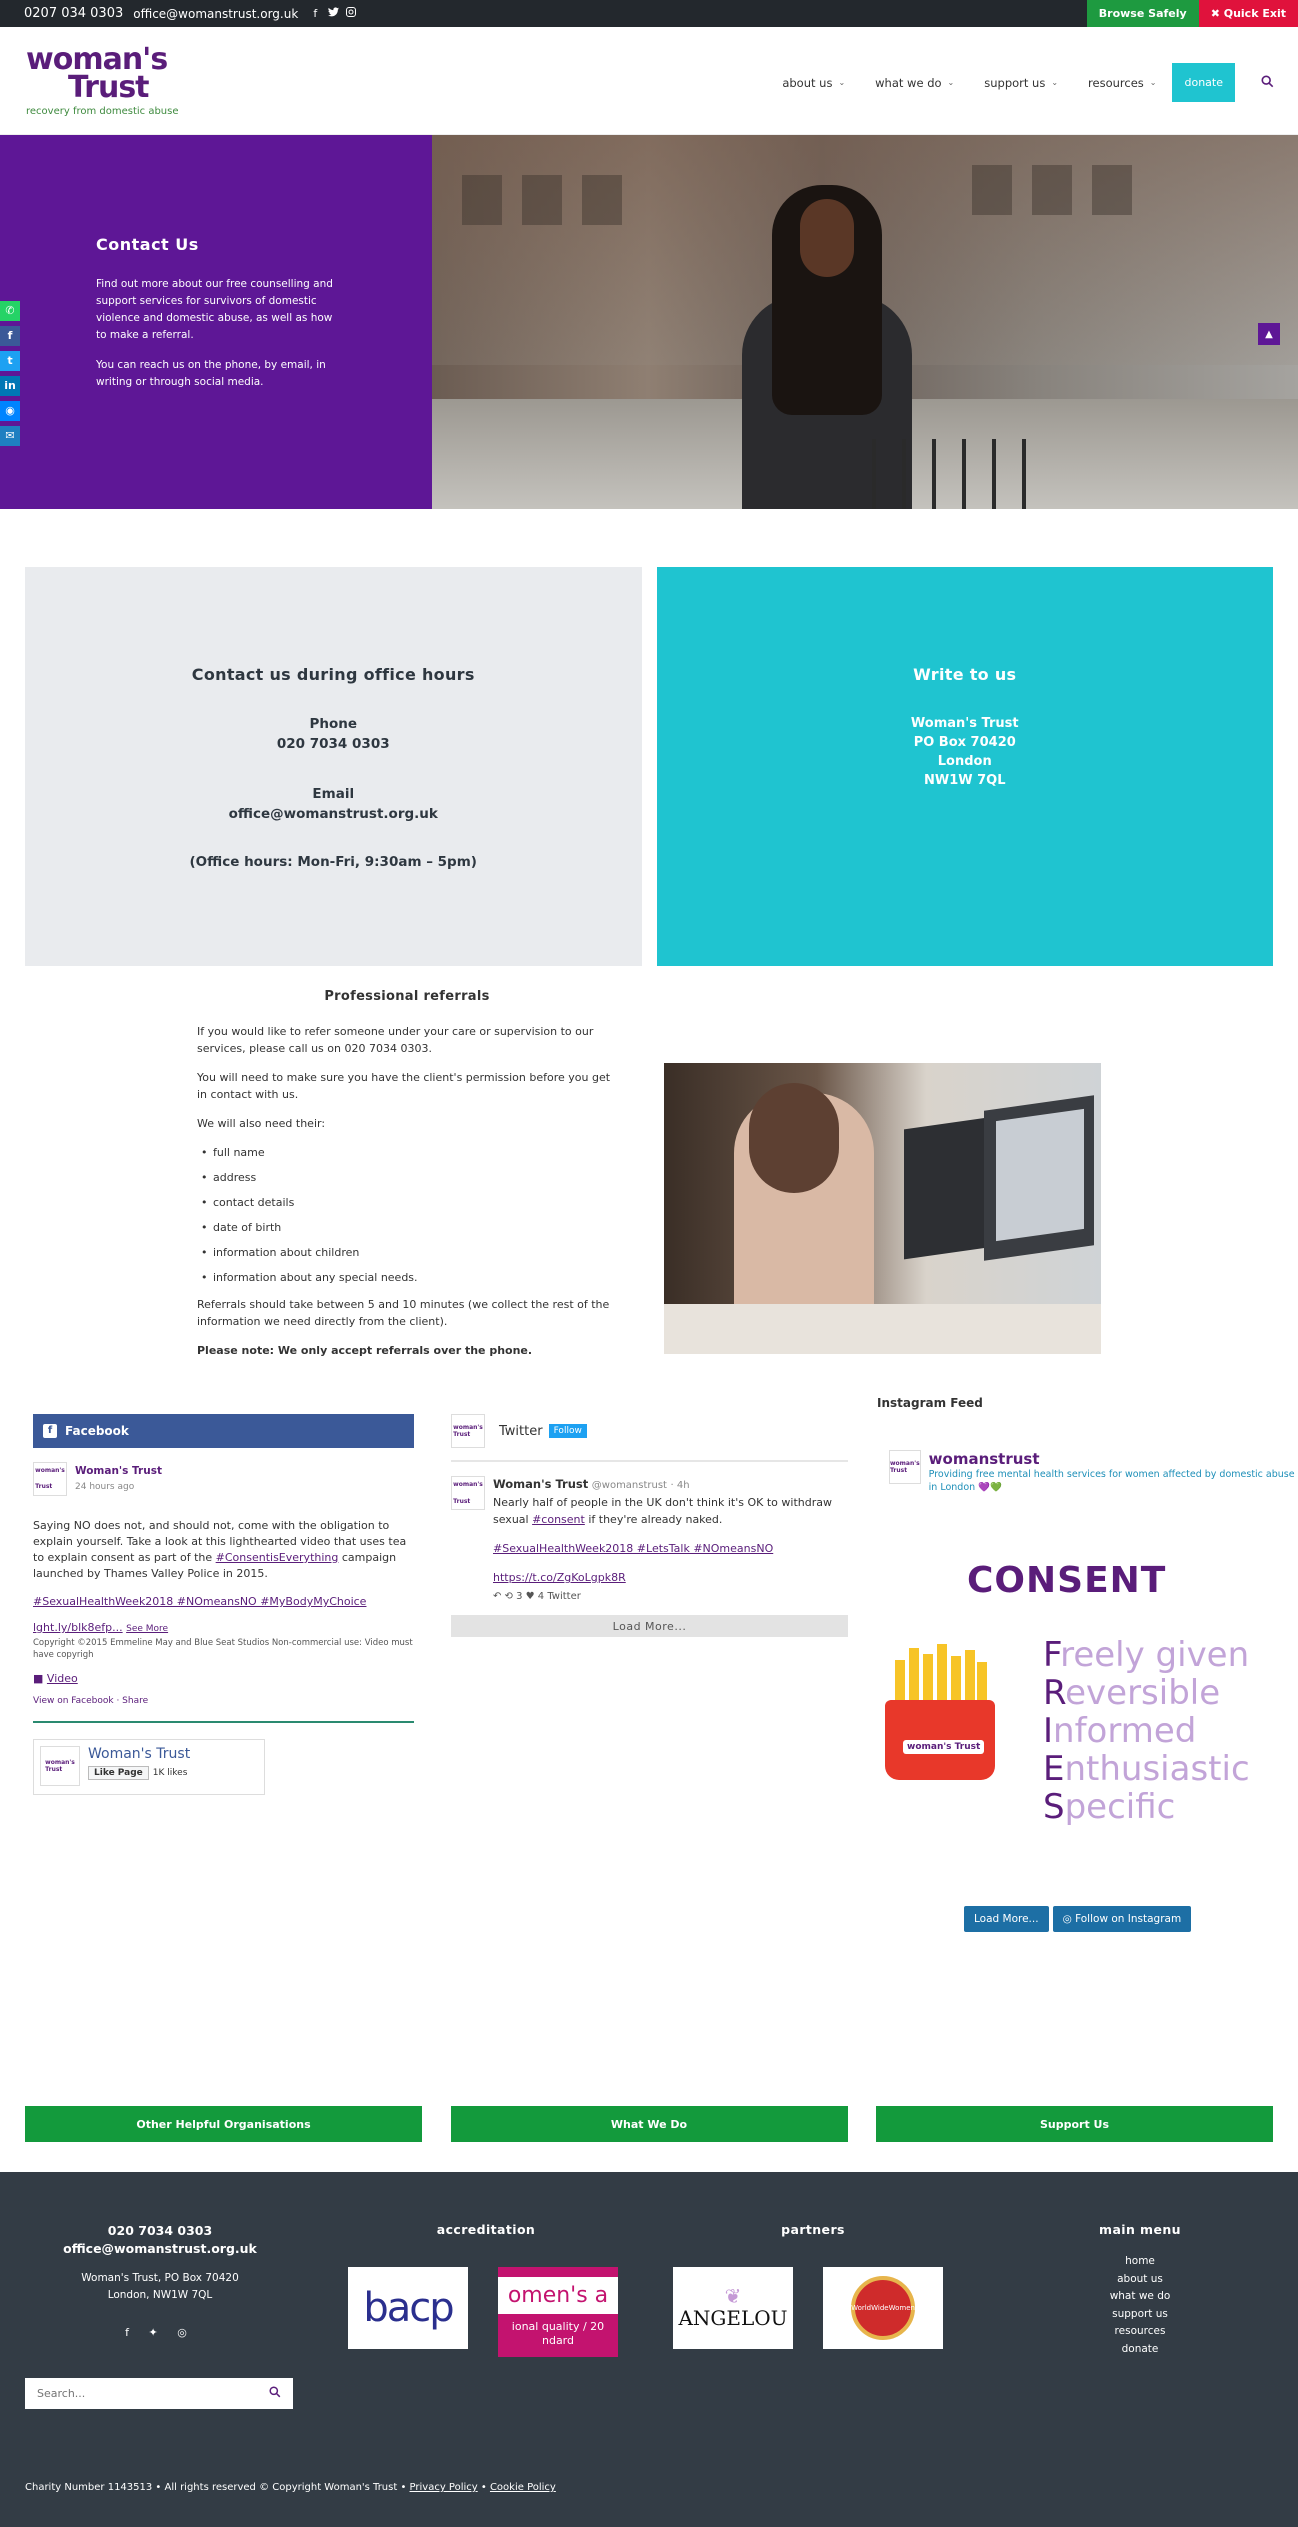 The height and width of the screenshot is (2527, 1298). I want to click on video-link: ■ Video, so click(223, 1679).